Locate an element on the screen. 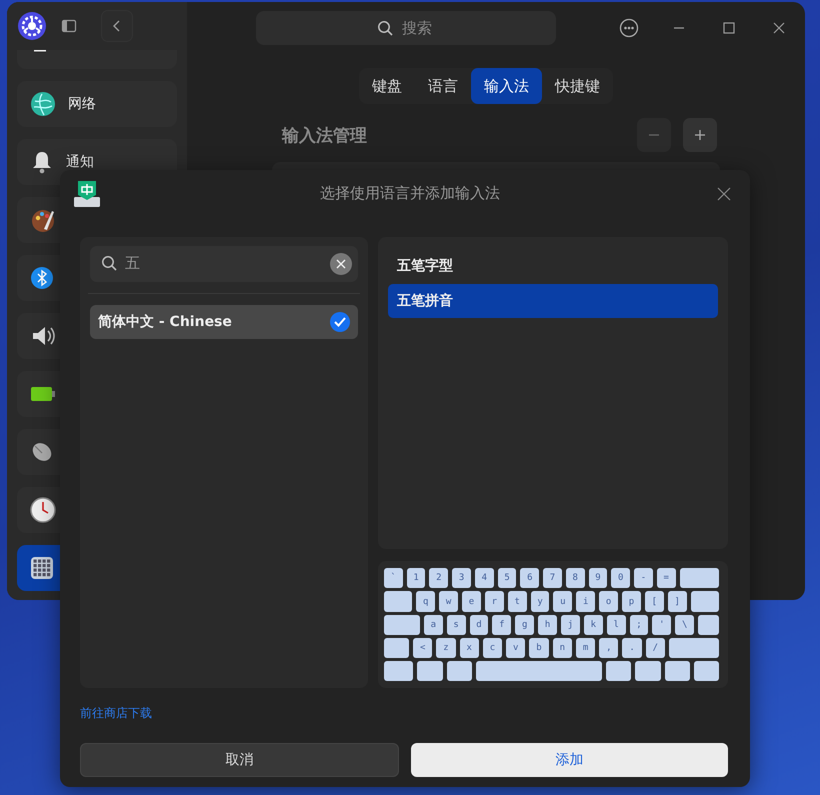 This screenshot has width=820, height=795. keyboard-key: n is located at coordinates (562, 648).